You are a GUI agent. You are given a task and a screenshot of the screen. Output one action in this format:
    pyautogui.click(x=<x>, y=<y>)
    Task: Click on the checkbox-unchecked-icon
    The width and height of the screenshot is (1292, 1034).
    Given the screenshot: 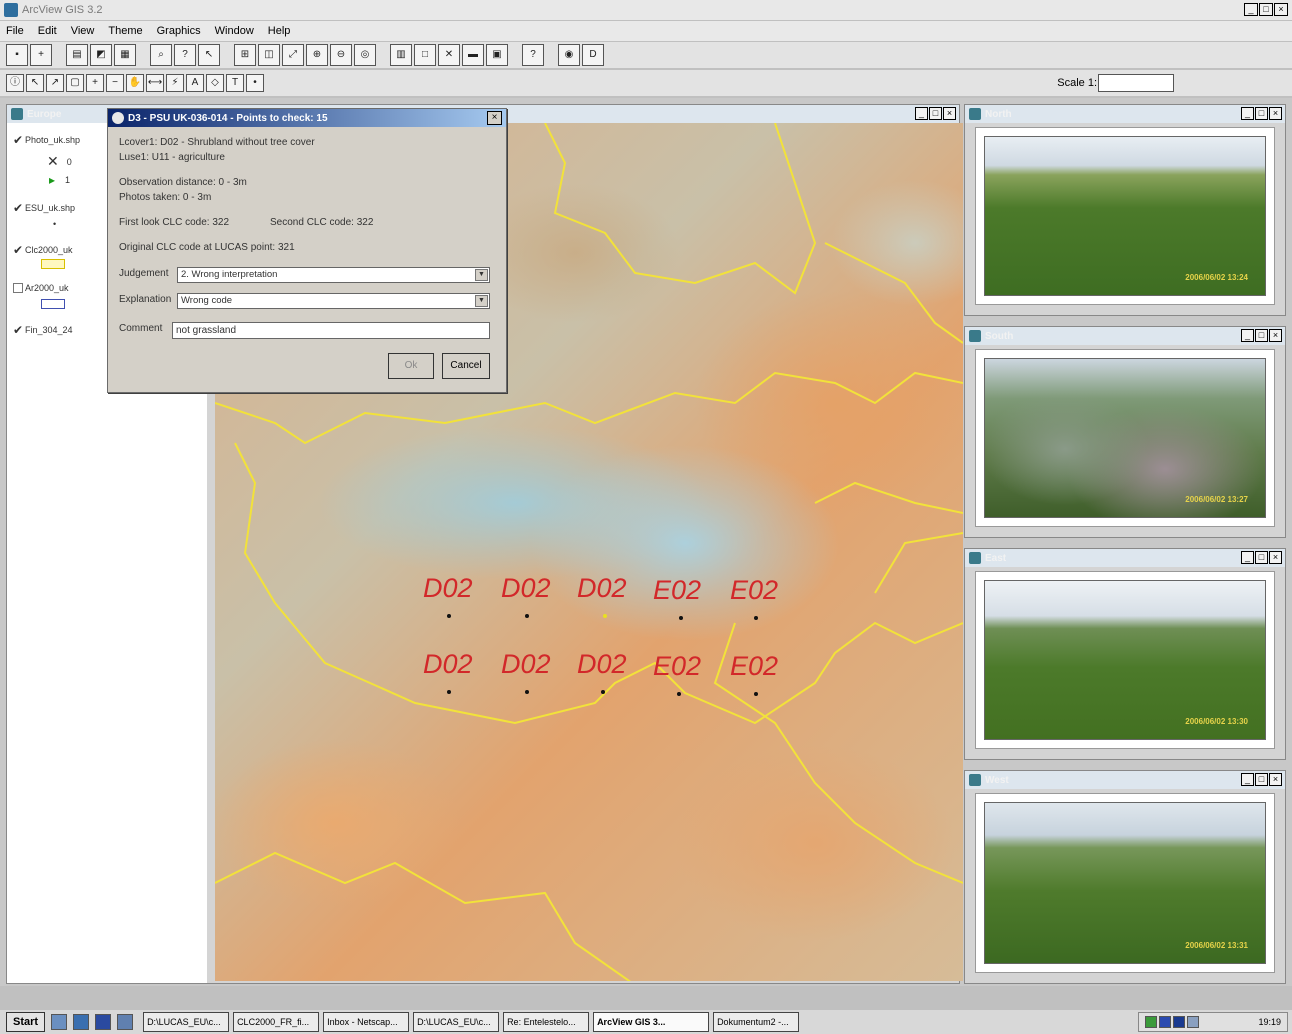 What is the action you would take?
    pyautogui.click(x=18, y=288)
    